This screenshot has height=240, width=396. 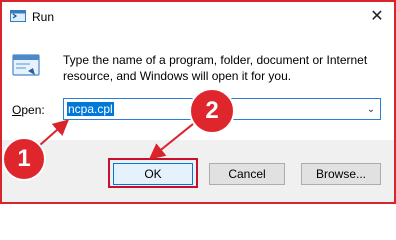 I want to click on step-1-badge: 1, so click(x=24, y=159).